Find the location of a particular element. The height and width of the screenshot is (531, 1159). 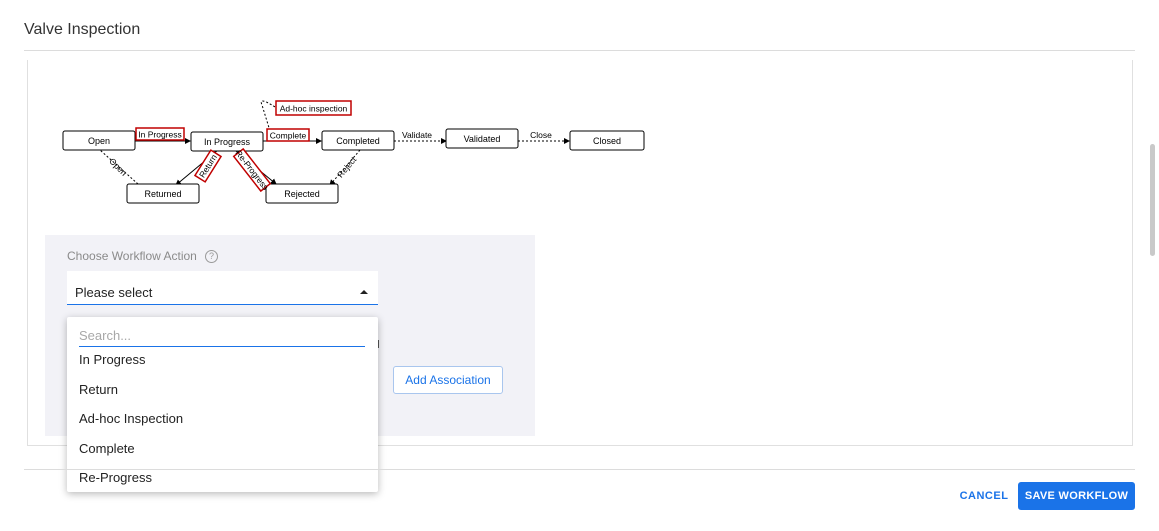

state-in-progress: In Progress is located at coordinates (227, 141).